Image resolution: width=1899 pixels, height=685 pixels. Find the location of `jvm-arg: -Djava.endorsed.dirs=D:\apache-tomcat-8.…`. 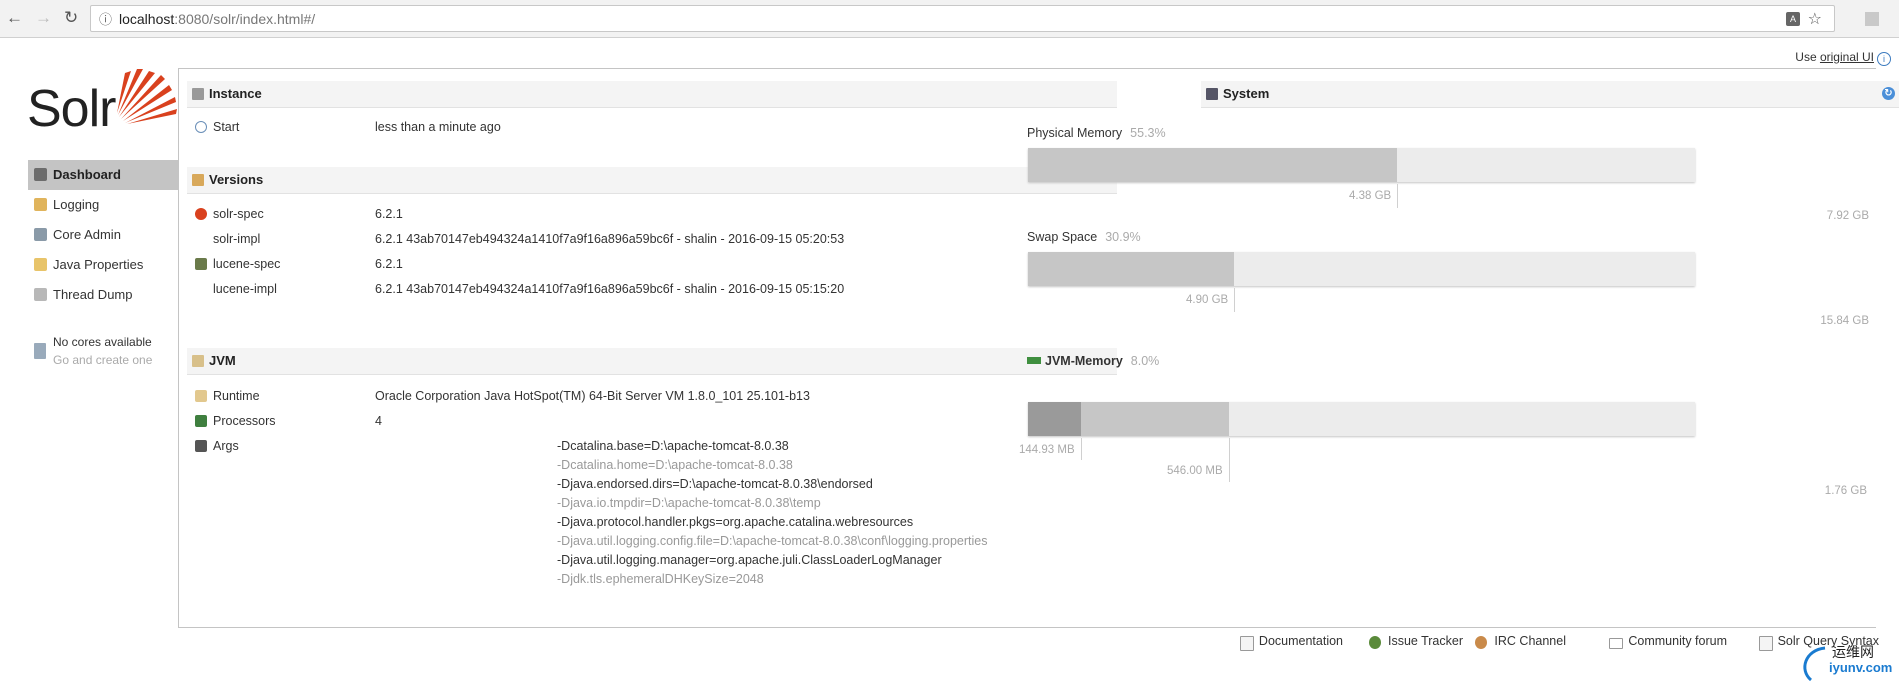

jvm-arg: -Djava.endorsed.dirs=D:\apache-tomcat-8.… is located at coordinates (715, 484).